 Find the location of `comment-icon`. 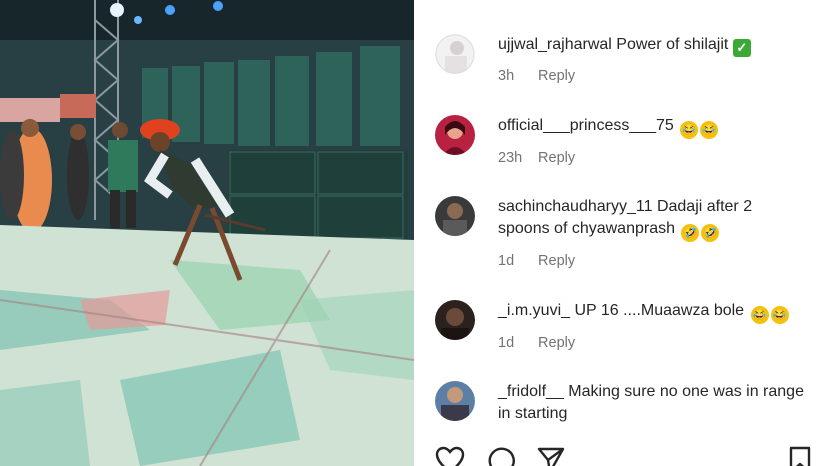

comment-icon is located at coordinates (501, 456).